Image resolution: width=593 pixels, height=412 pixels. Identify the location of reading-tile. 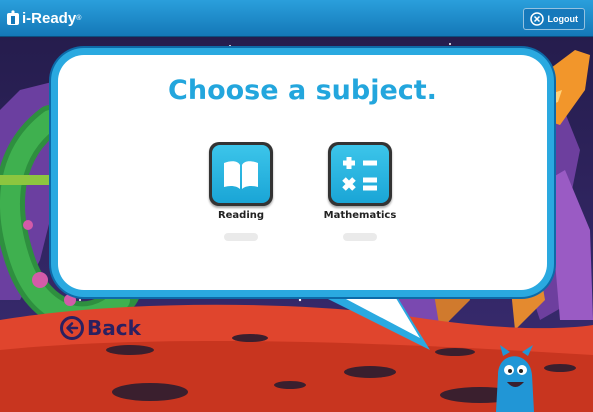
(241, 174).